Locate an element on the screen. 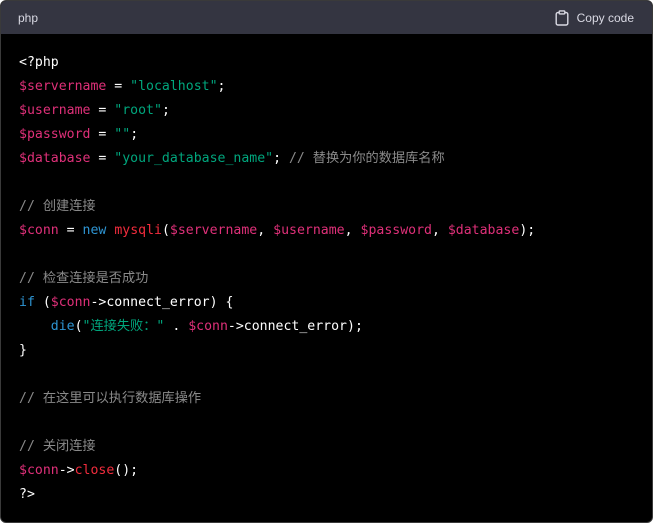  code-operator: . is located at coordinates (176, 326).